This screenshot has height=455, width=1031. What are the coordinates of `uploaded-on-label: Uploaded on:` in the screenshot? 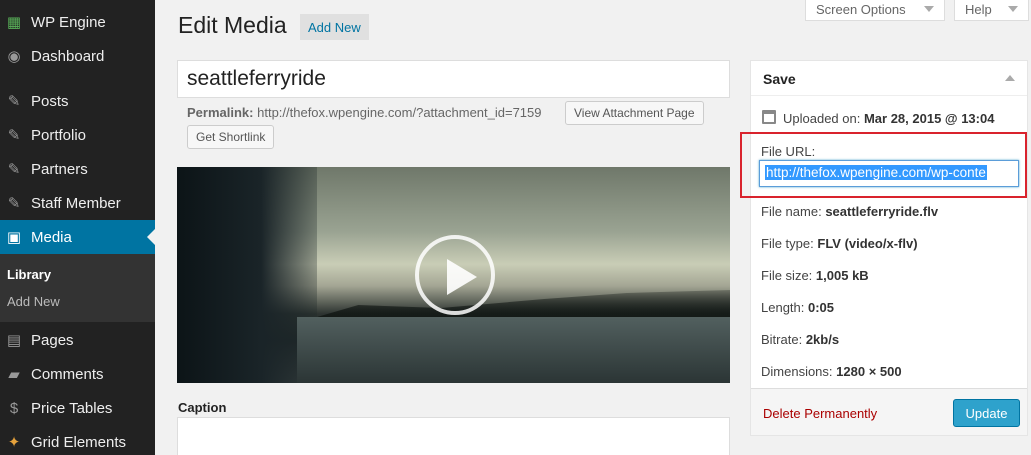 It's located at (822, 118).